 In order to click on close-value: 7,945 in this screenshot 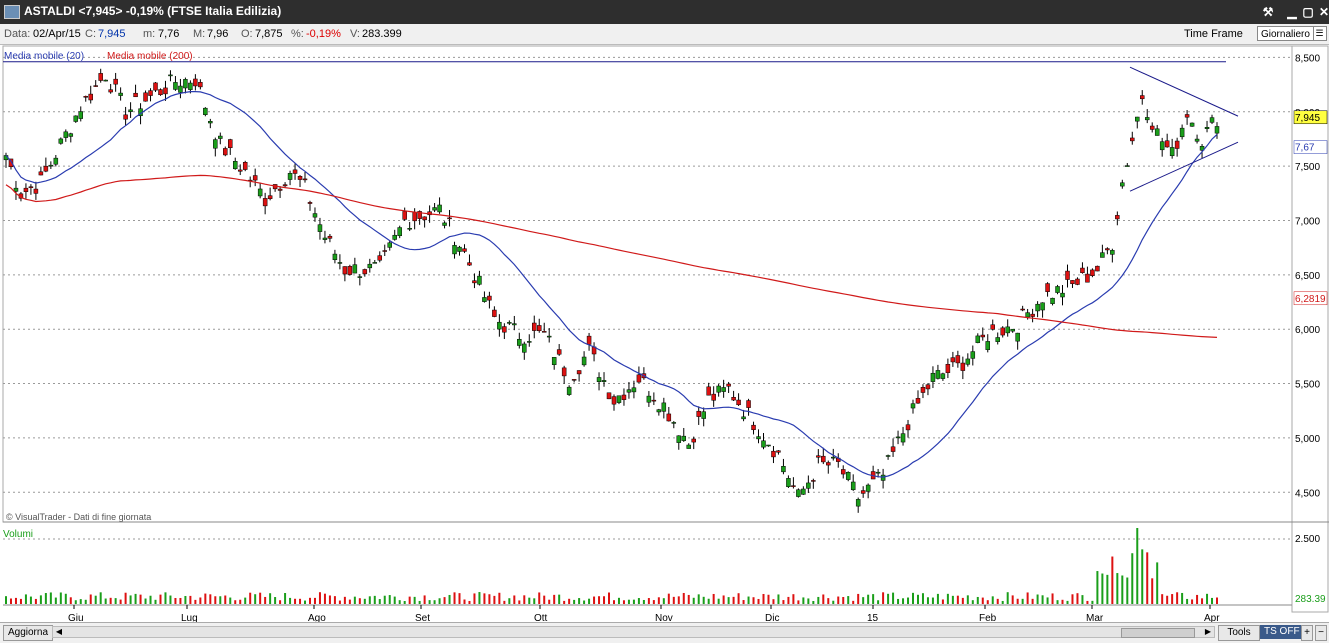, I will do `click(112, 34)`.